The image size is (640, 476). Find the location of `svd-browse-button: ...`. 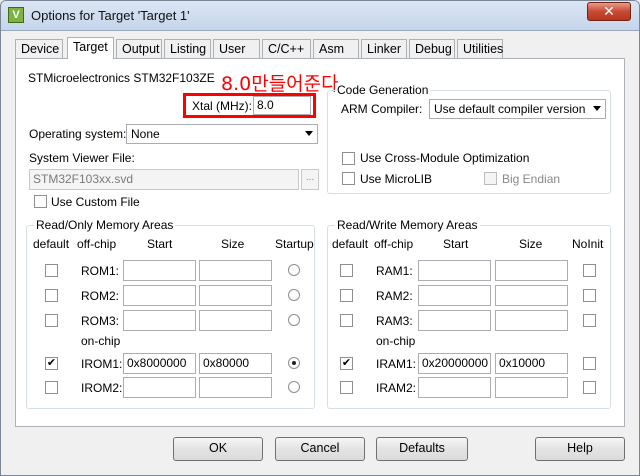

svd-browse-button: ... is located at coordinates (310, 179).